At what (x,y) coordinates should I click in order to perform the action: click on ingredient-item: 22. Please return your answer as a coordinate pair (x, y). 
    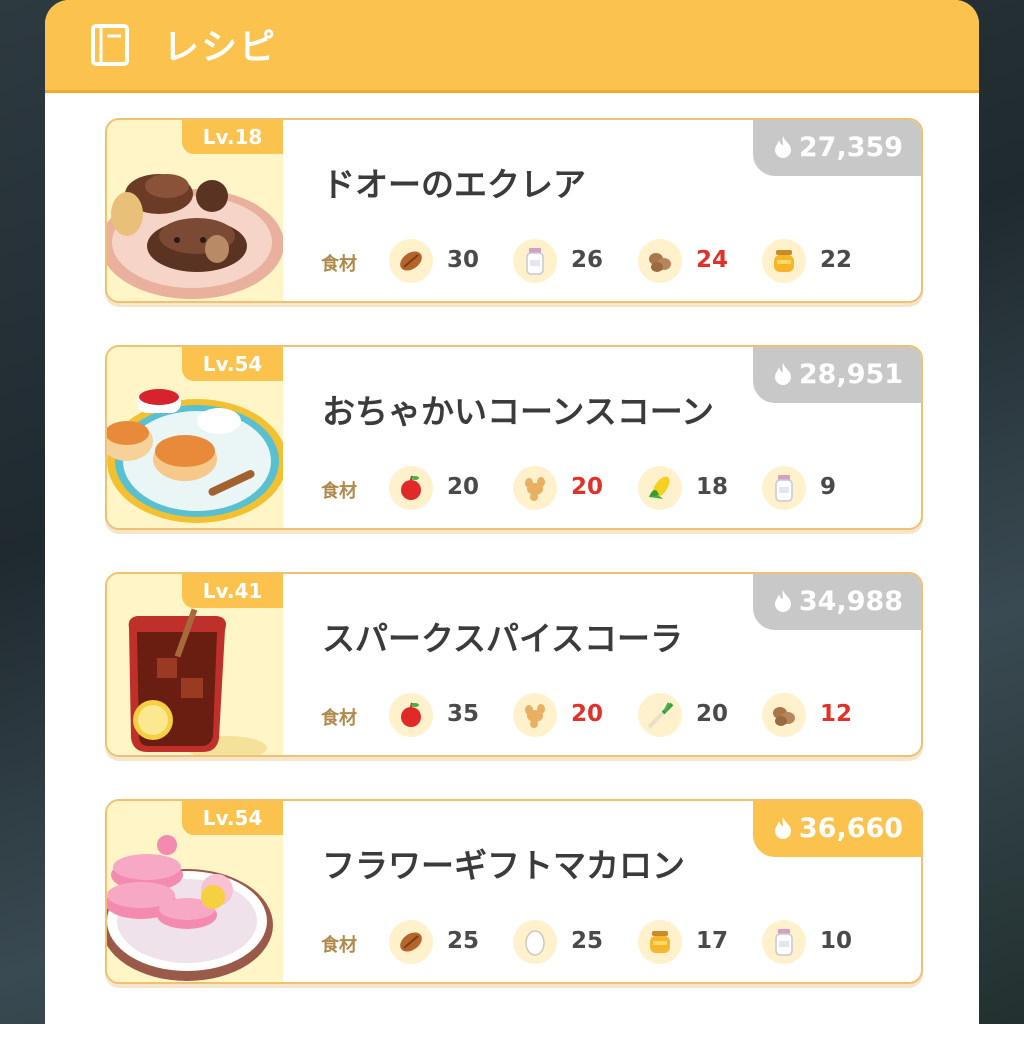
    Looking at the image, I should click on (822, 262).